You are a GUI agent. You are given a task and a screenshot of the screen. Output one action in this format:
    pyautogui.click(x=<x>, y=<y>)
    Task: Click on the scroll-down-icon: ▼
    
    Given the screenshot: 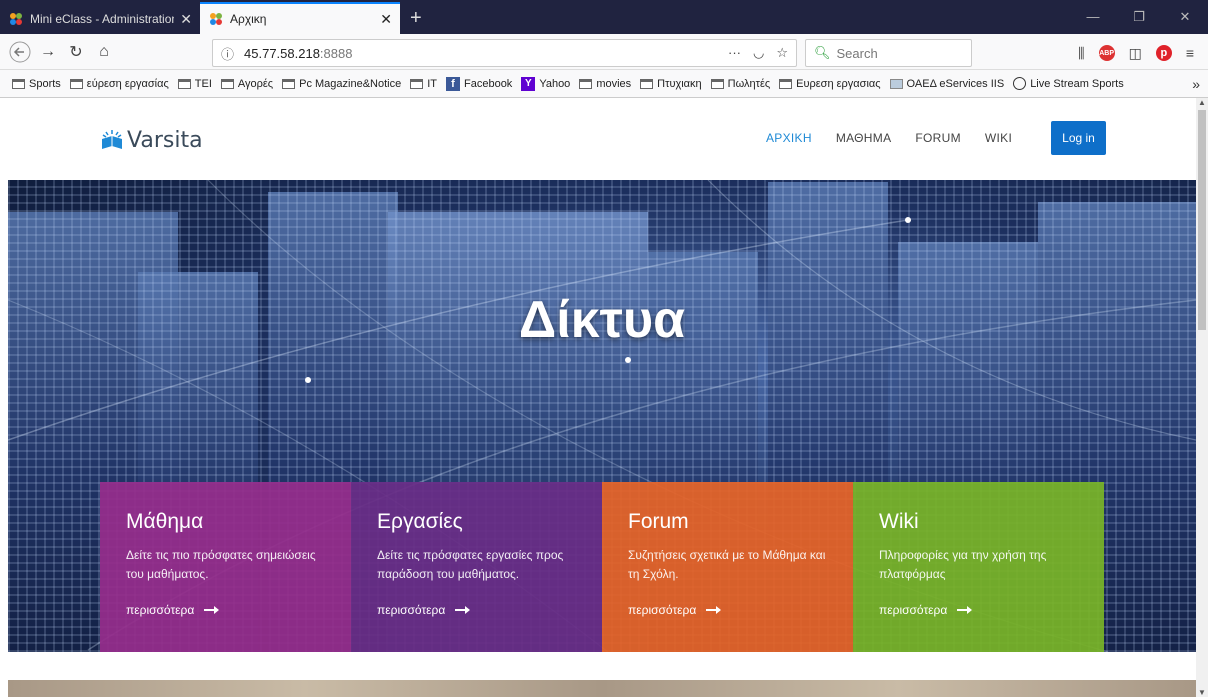 What is the action you would take?
    pyautogui.click(x=1202, y=692)
    